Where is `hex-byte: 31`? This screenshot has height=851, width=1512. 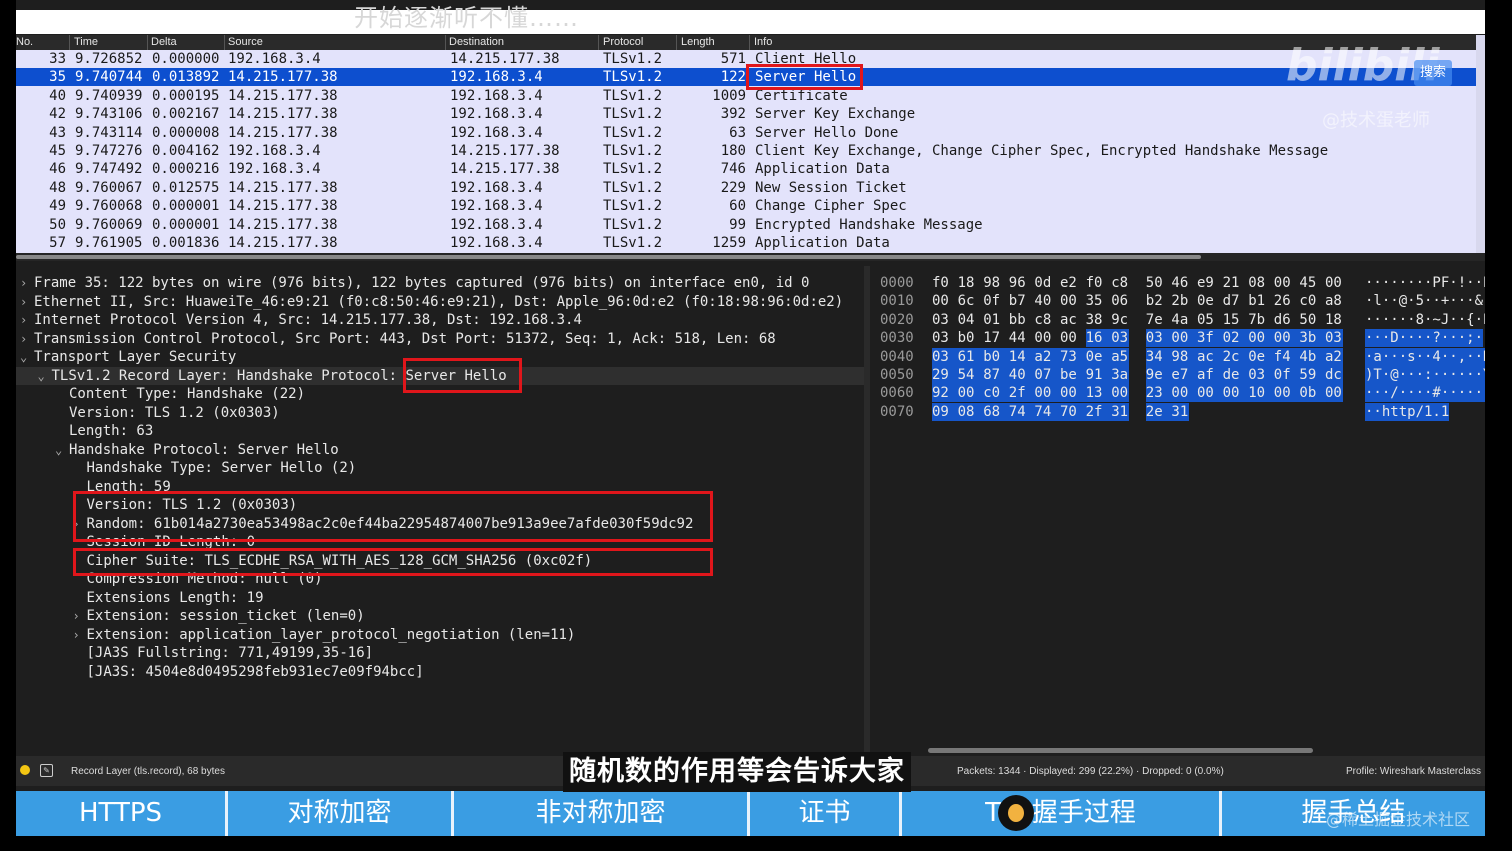 hex-byte: 31 is located at coordinates (1180, 411).